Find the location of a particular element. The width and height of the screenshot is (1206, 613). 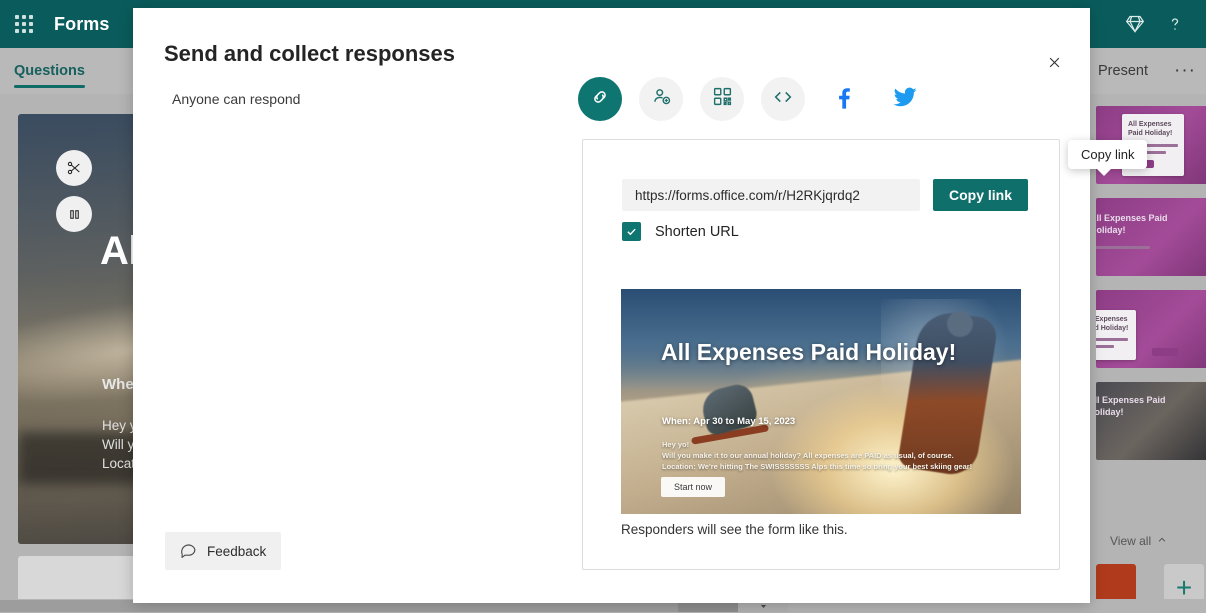

question-mark-icon is located at coordinates (1175, 24).